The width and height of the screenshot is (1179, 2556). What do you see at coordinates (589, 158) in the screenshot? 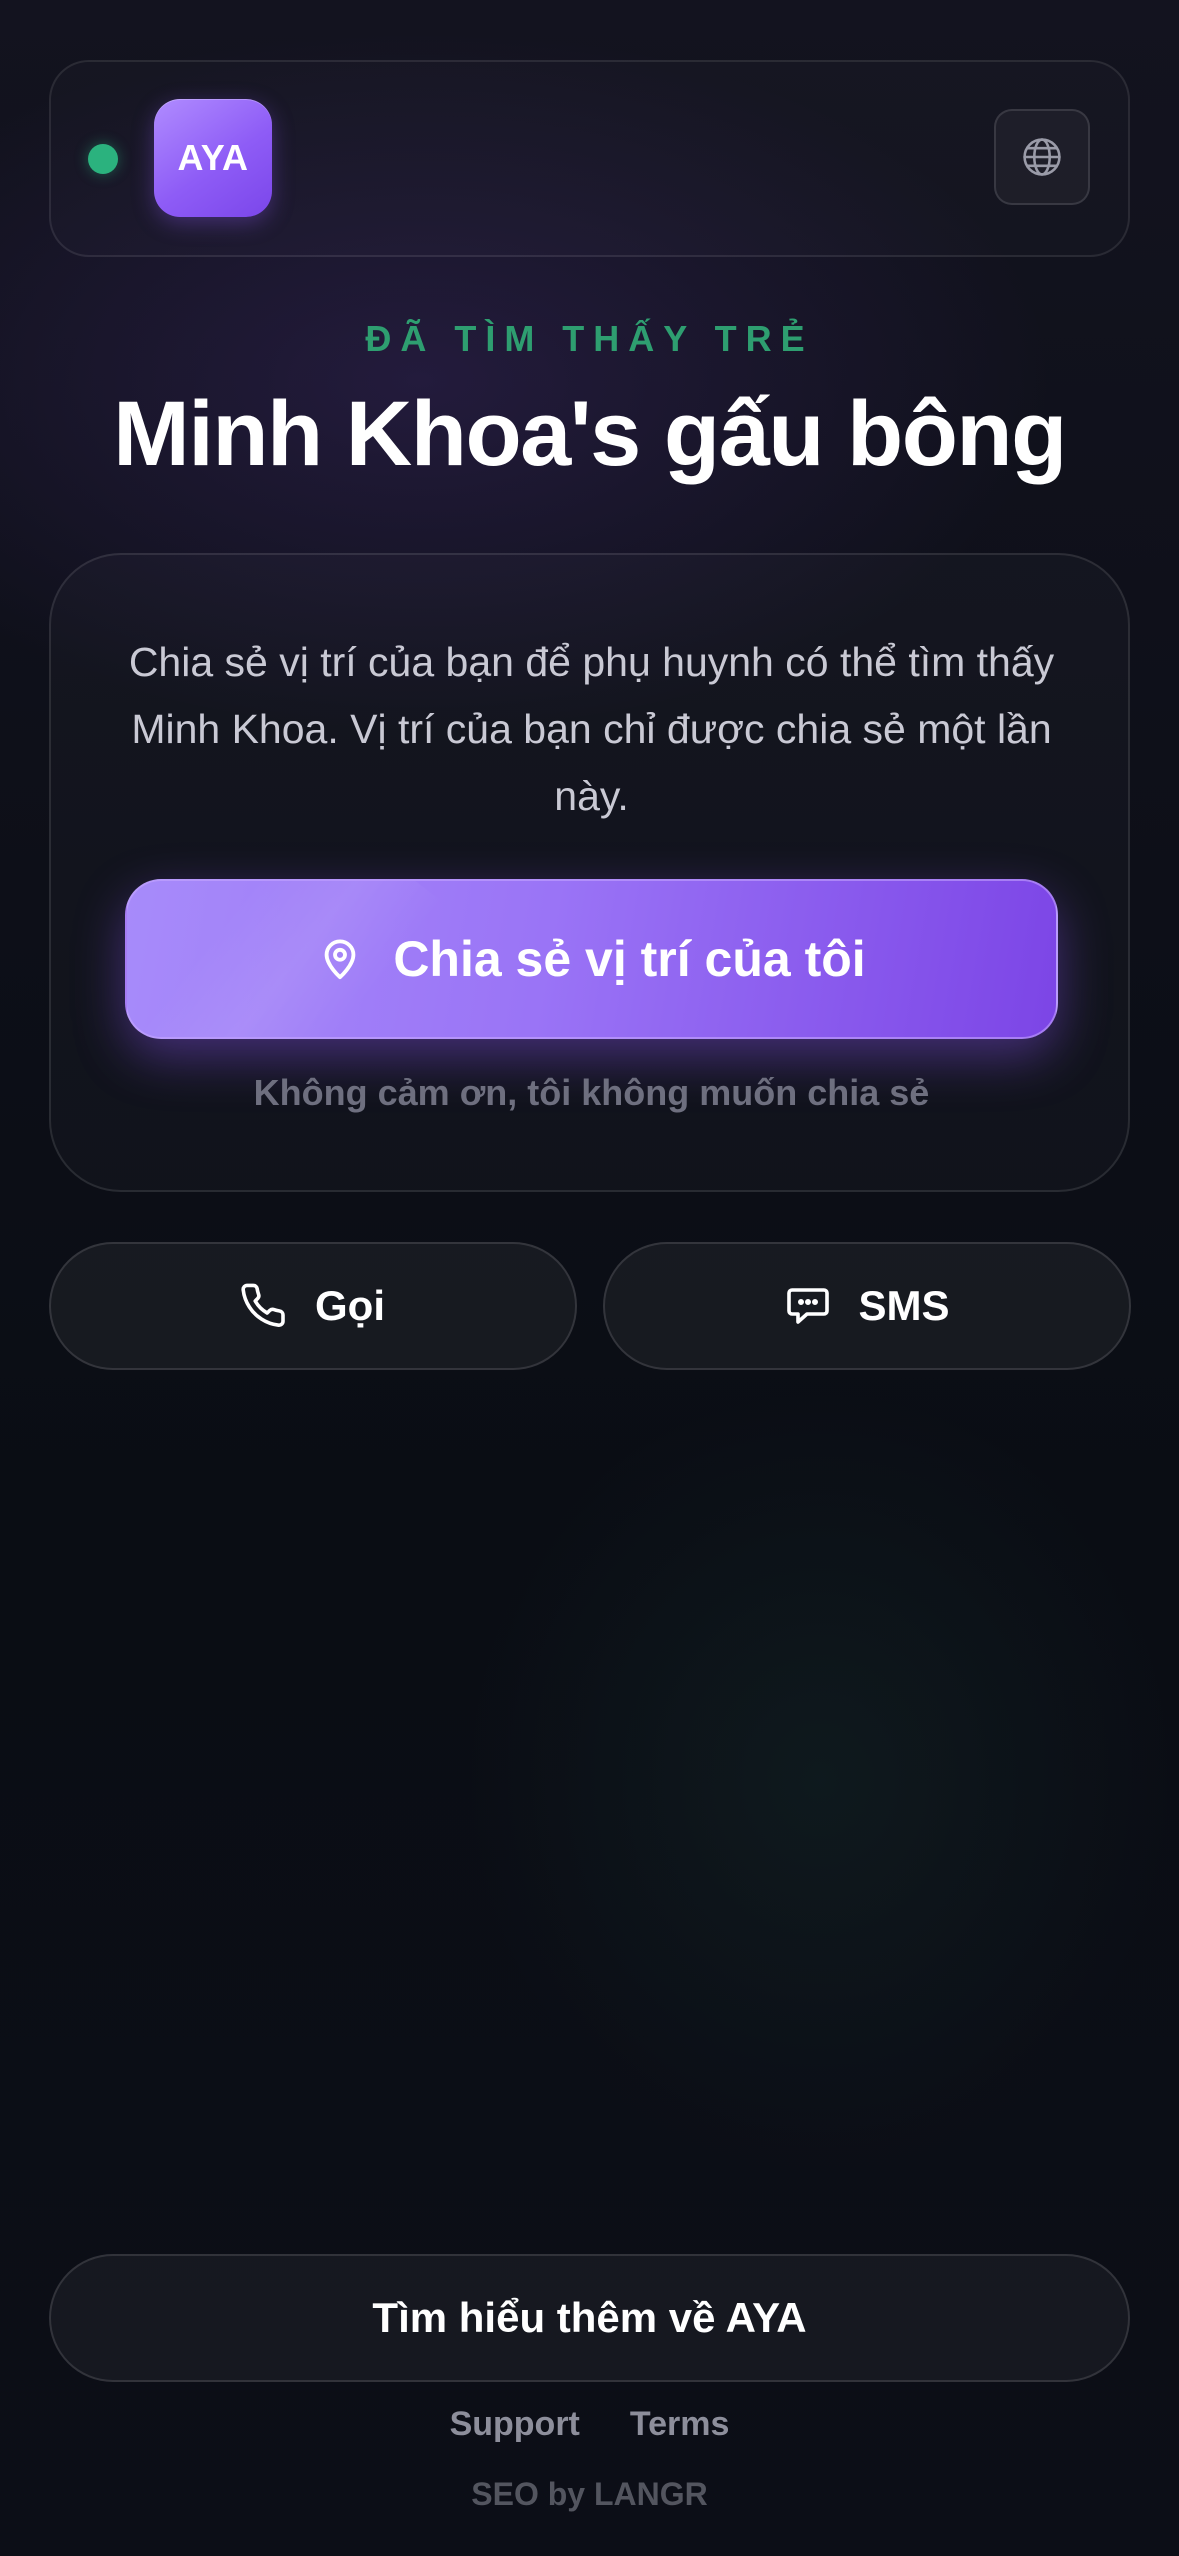
I see `top-bar: AYA` at bounding box center [589, 158].